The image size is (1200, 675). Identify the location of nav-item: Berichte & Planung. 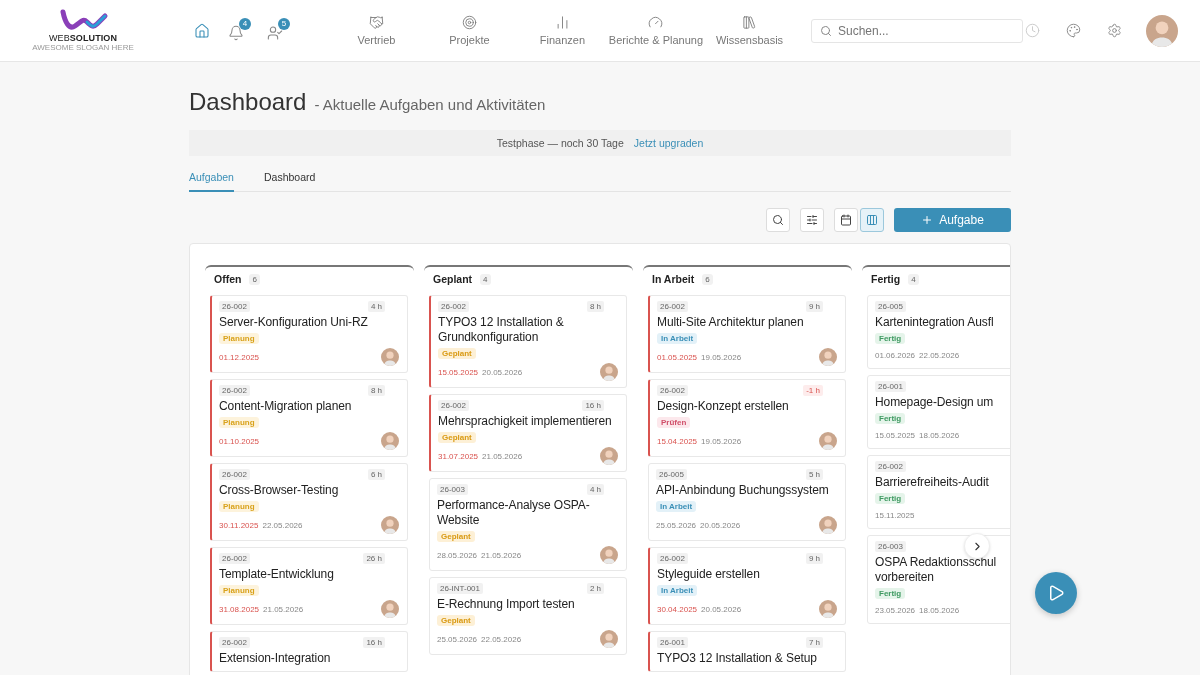
(656, 30).